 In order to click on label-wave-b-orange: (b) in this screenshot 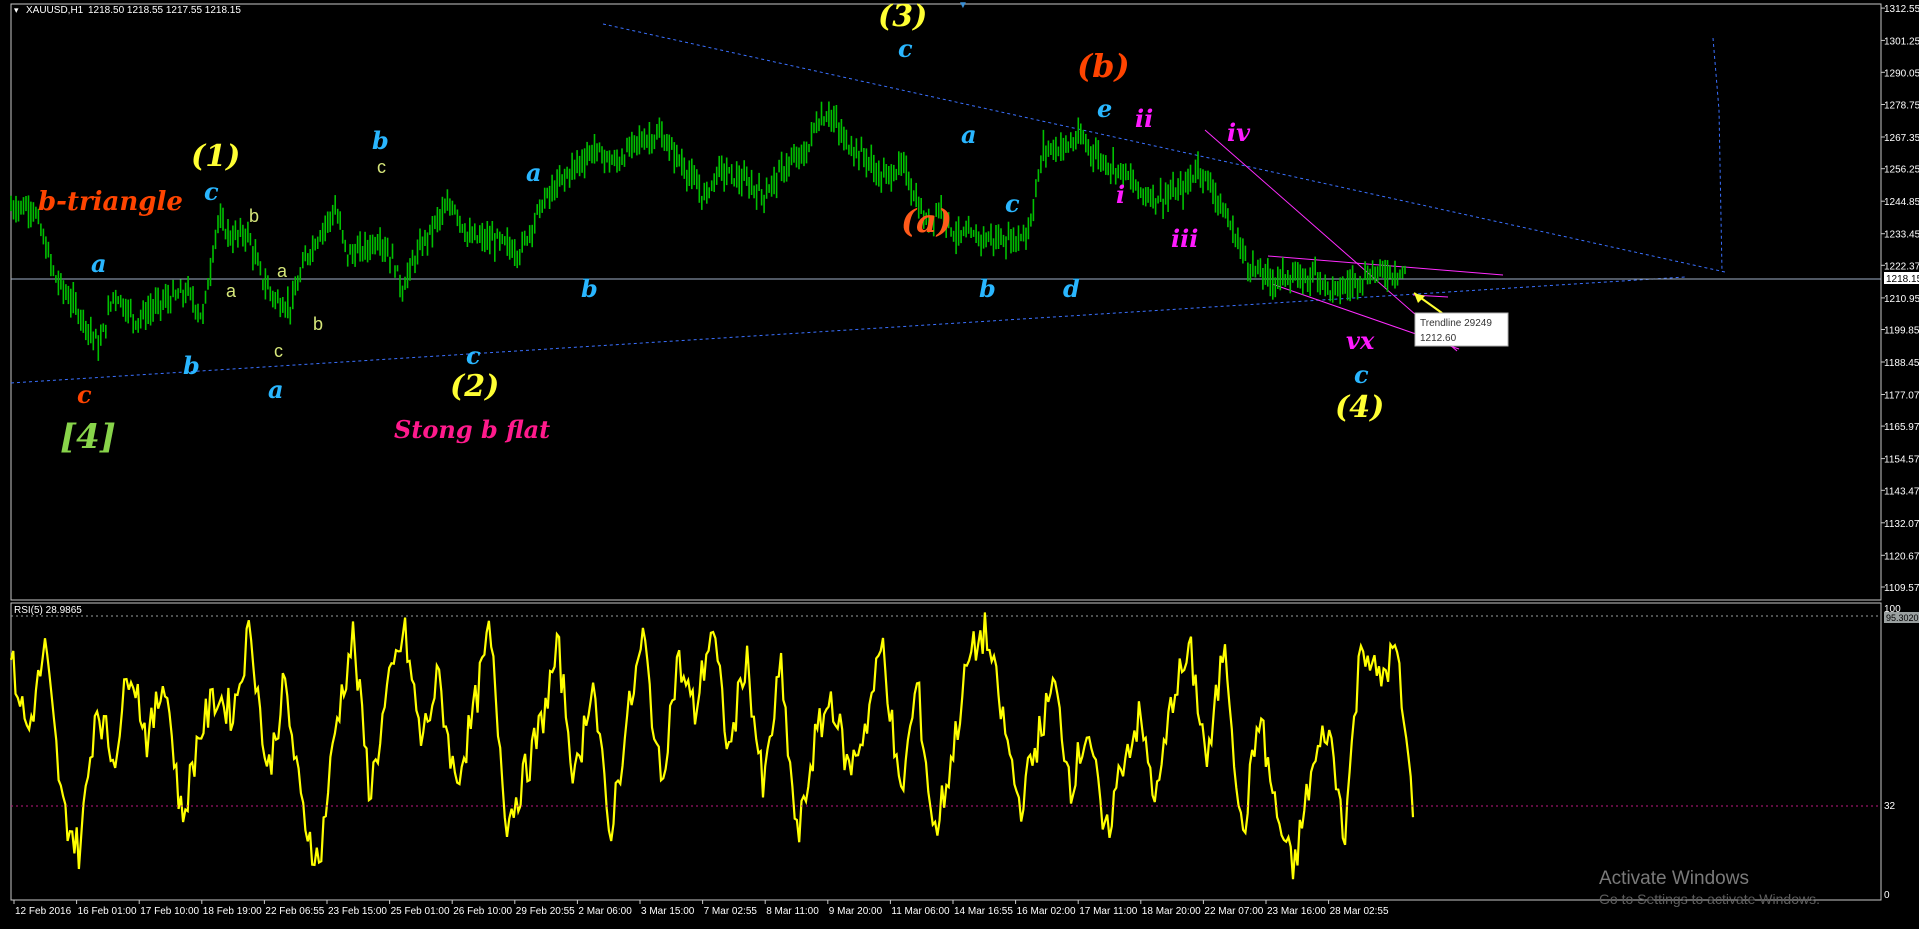, I will do `click(1103, 66)`.